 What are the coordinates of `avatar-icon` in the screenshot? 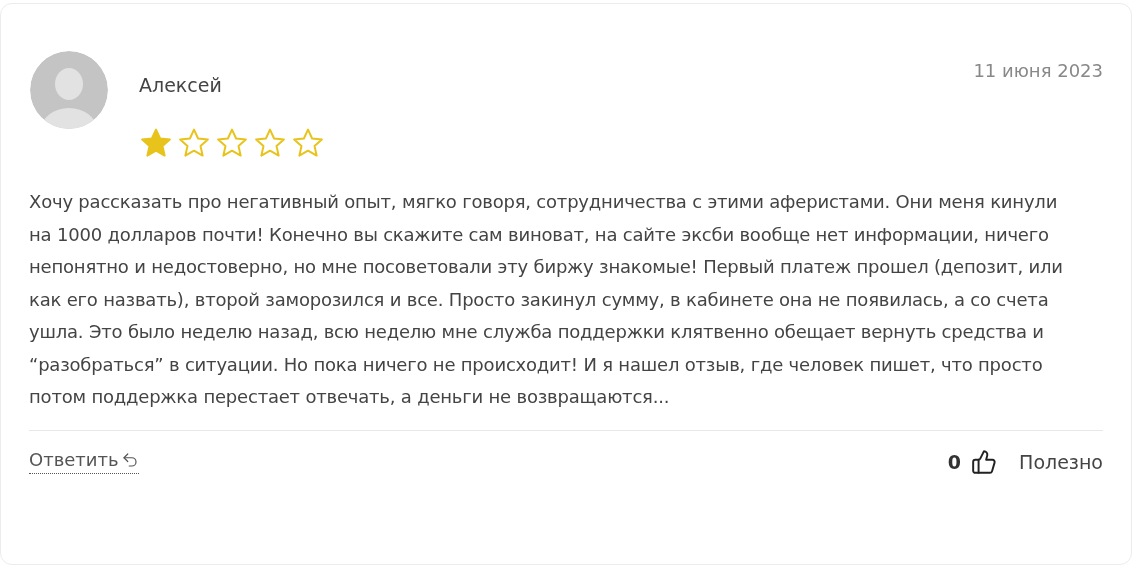 It's located at (69, 90).